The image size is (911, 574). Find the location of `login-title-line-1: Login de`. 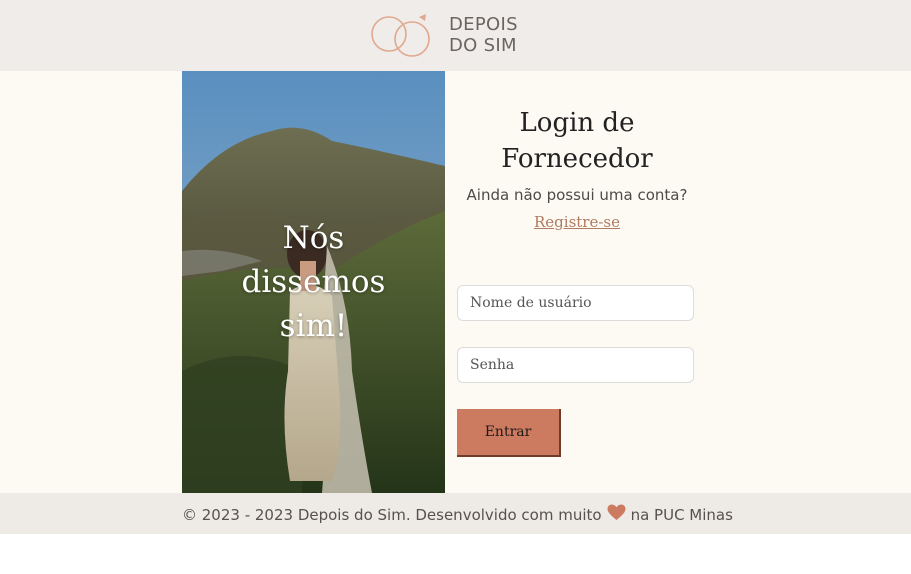

login-title-line-1: Login de is located at coordinates (577, 123).